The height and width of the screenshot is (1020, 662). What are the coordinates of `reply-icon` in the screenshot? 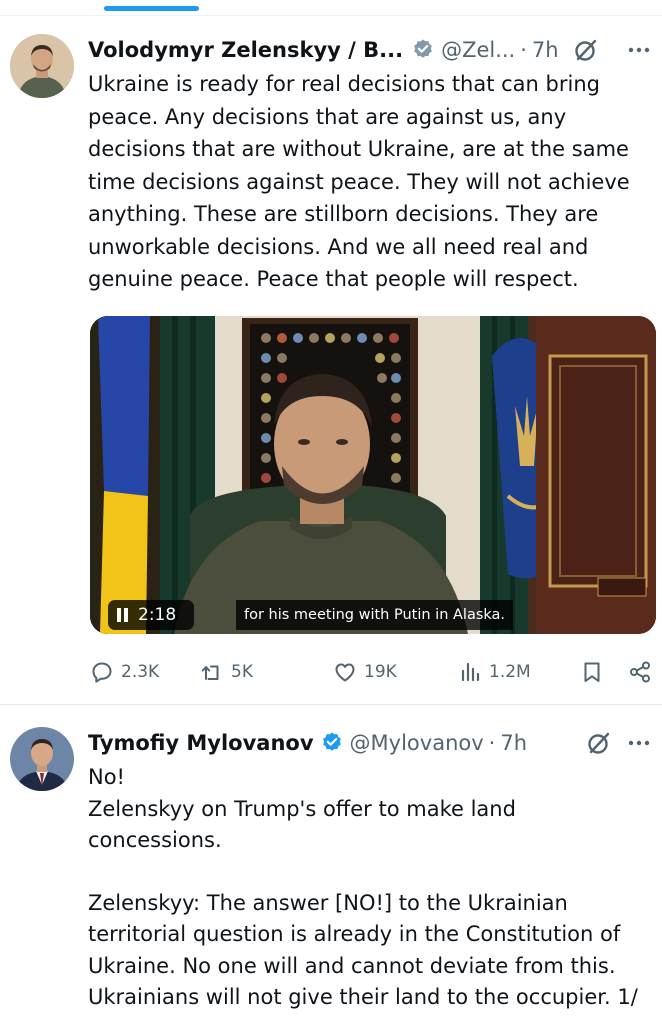 It's located at (102, 672).